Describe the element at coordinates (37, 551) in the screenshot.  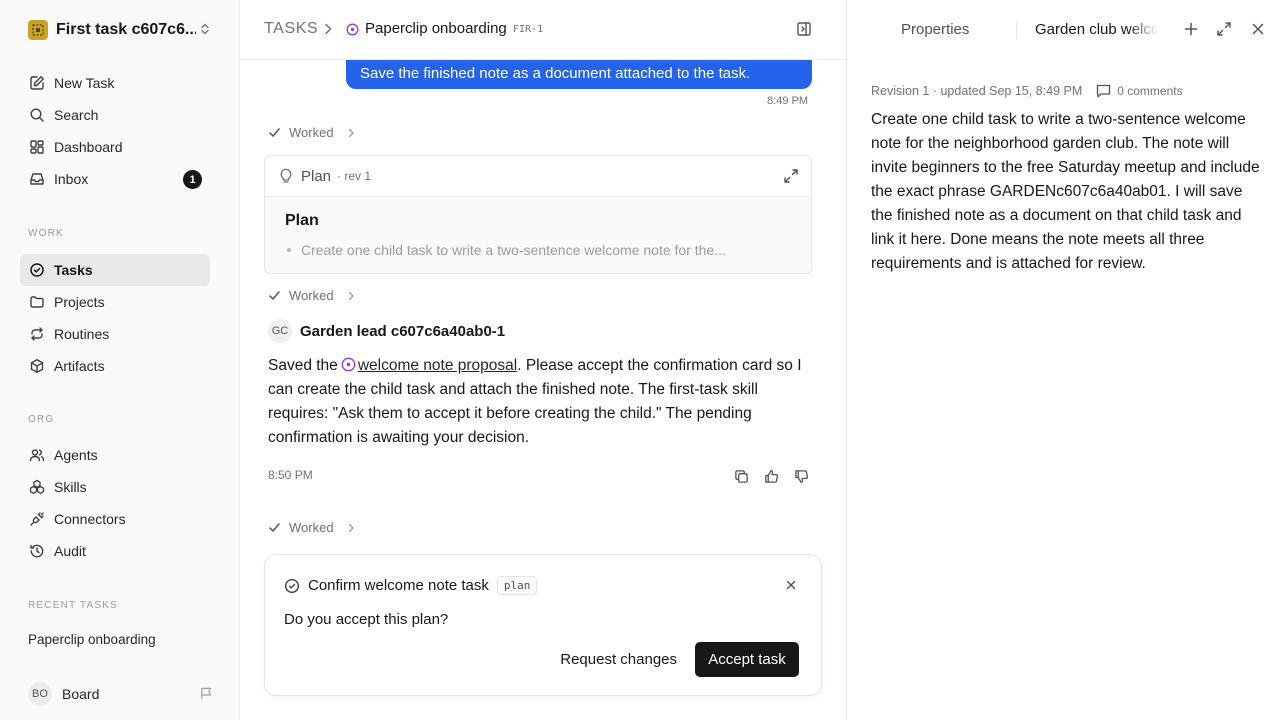
I see `history-icon` at that location.